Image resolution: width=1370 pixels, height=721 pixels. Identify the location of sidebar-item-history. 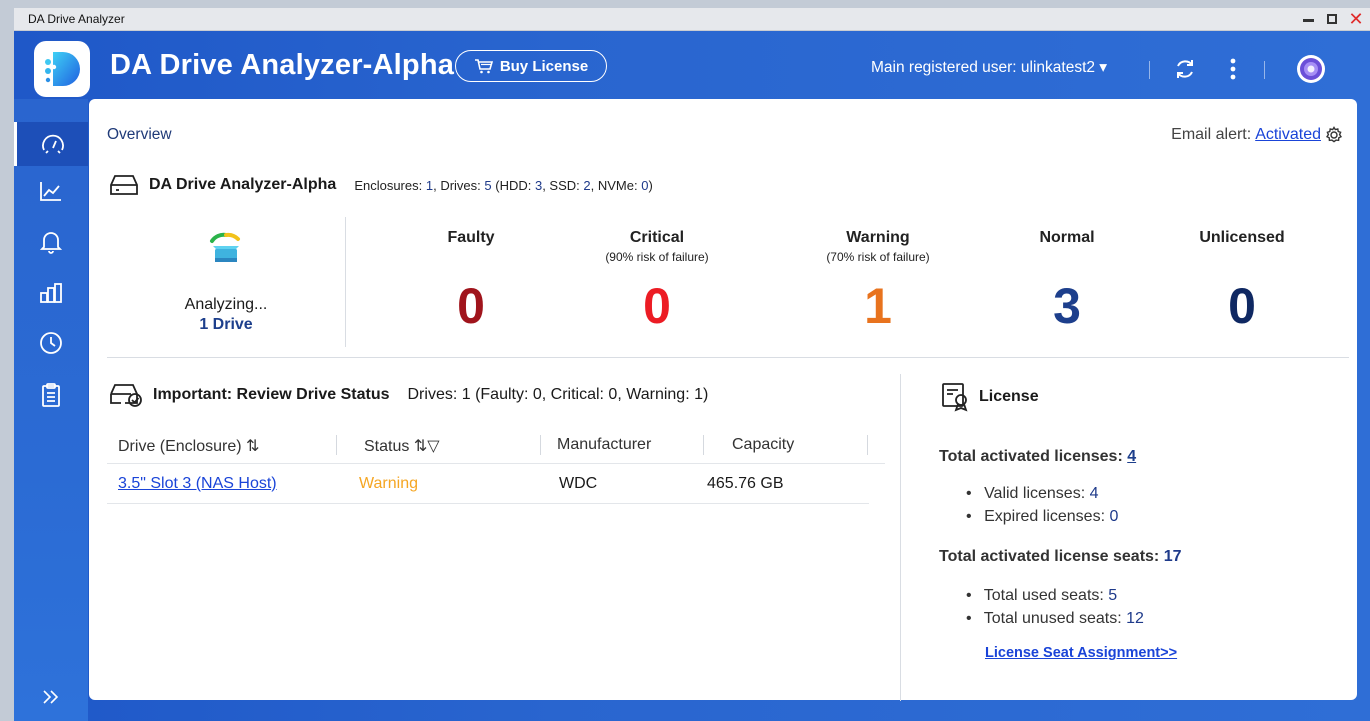
(51, 343).